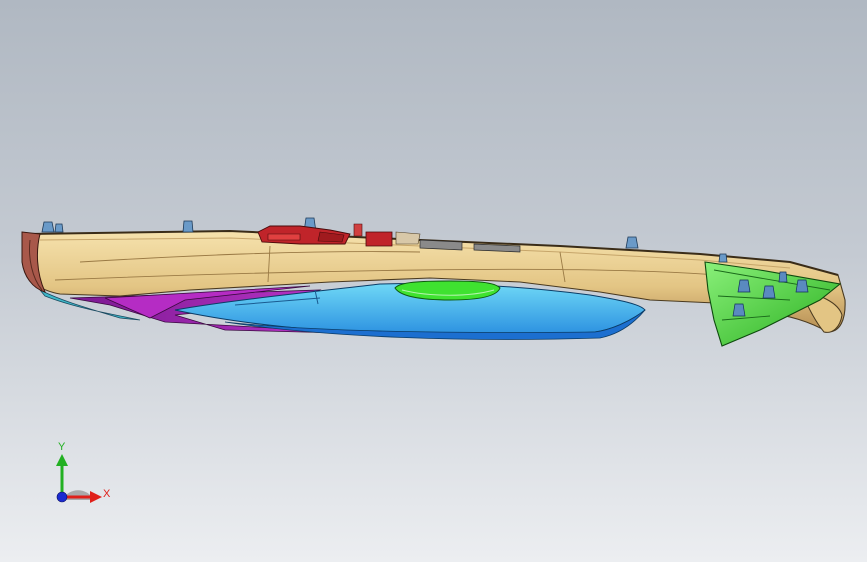 Image resolution: width=867 pixels, height=562 pixels. I want to click on triad-x-label: X, so click(107, 494).